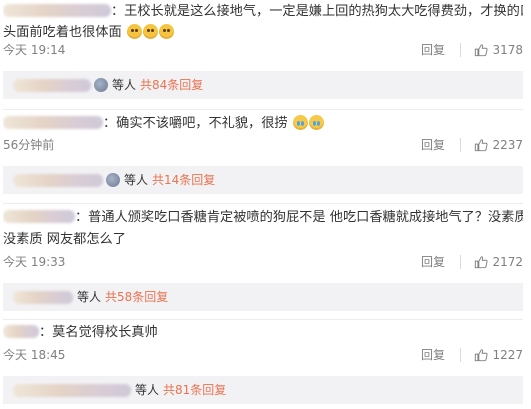 This screenshot has height=409, width=531. I want to click on reply-count-link: 共84条回复, so click(171, 85).